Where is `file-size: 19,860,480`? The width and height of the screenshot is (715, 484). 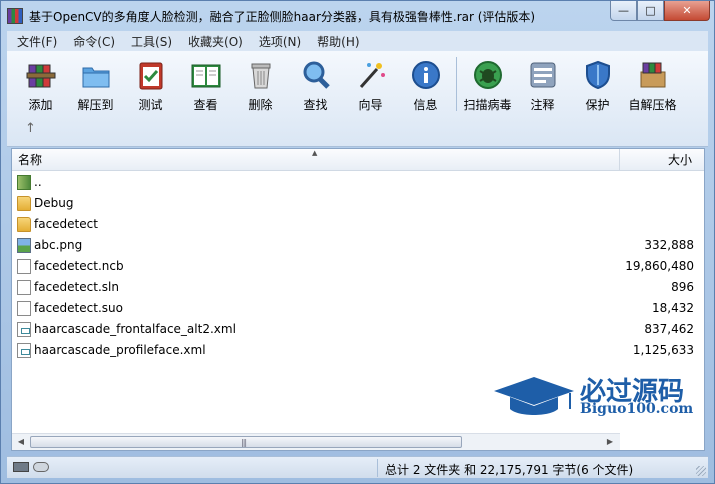 file-size: 19,860,480 is located at coordinates (659, 266).